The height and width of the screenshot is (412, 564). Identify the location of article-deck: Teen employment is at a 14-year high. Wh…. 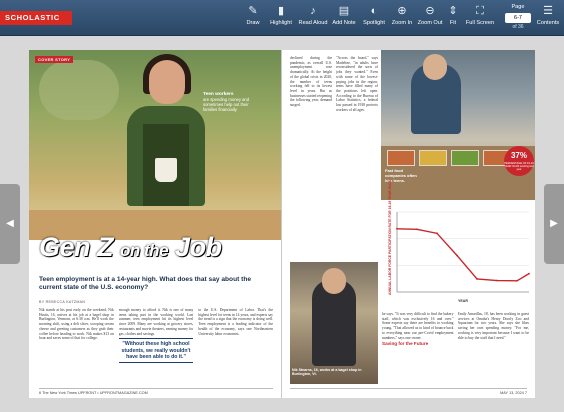
(145, 283).